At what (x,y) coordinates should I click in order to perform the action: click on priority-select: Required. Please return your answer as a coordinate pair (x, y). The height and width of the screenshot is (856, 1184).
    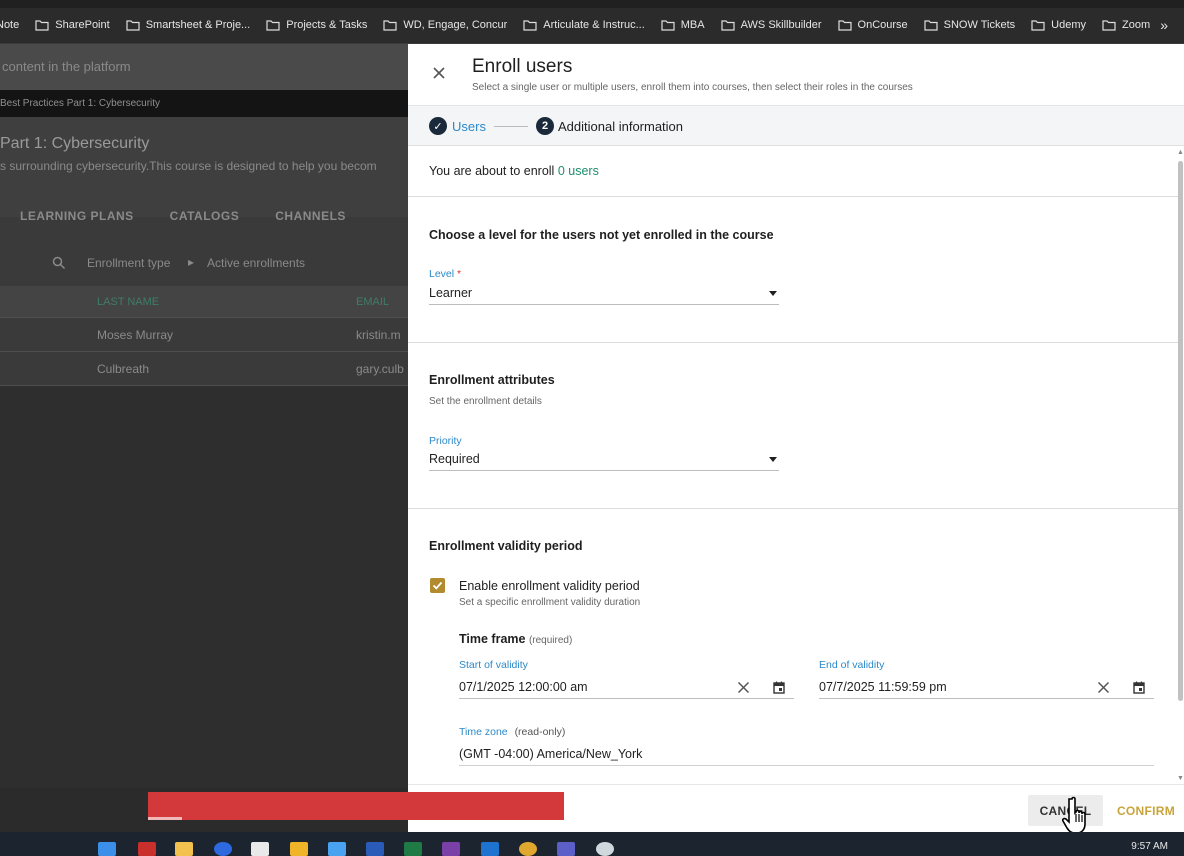
    Looking at the image, I should click on (604, 460).